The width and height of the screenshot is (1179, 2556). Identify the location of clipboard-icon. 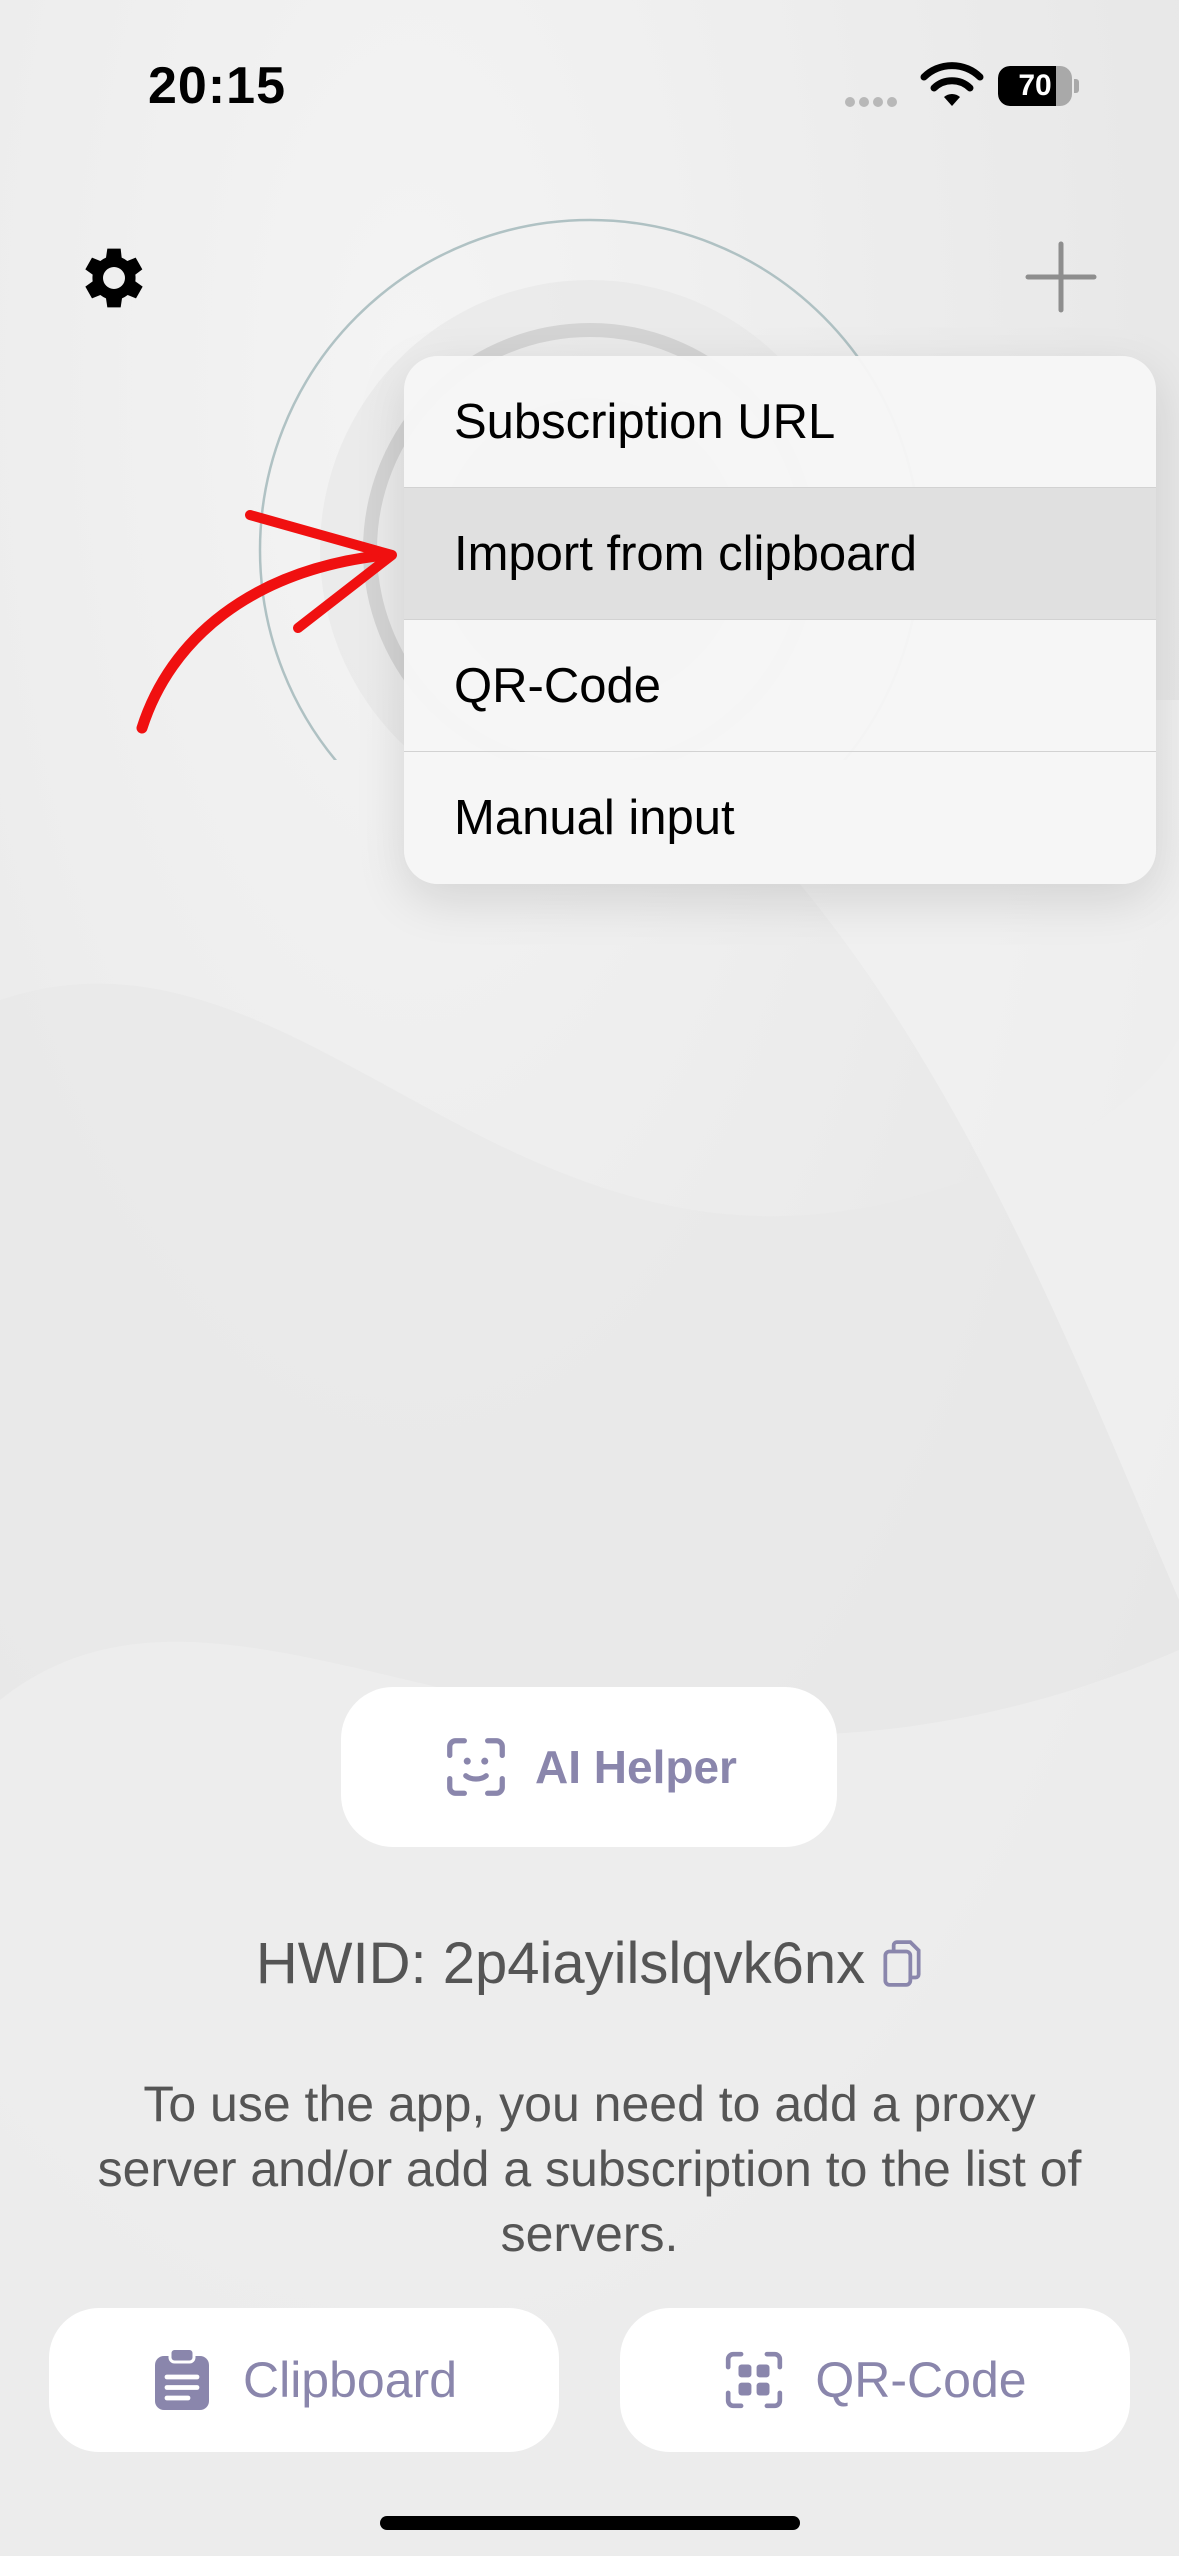
(181, 2378).